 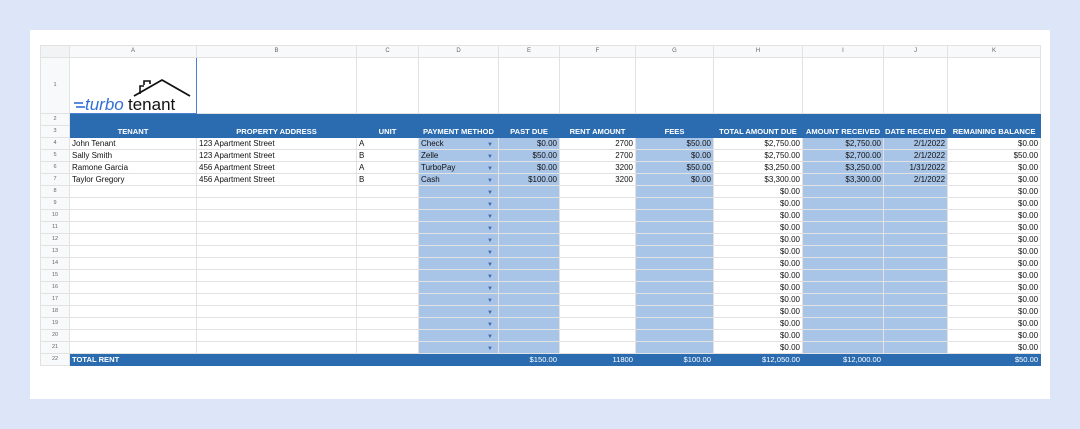 I want to click on fees-cell: $0.00, so click(x=674, y=179).